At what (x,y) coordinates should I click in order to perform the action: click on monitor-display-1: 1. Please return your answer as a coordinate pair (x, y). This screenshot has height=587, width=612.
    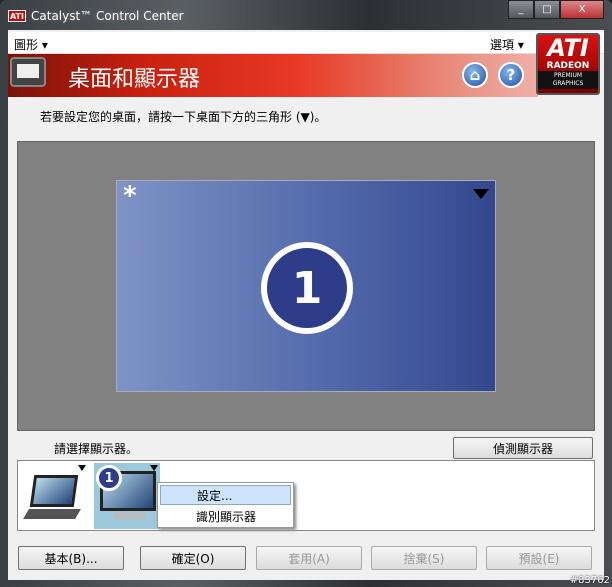
    Looking at the image, I should click on (127, 496).